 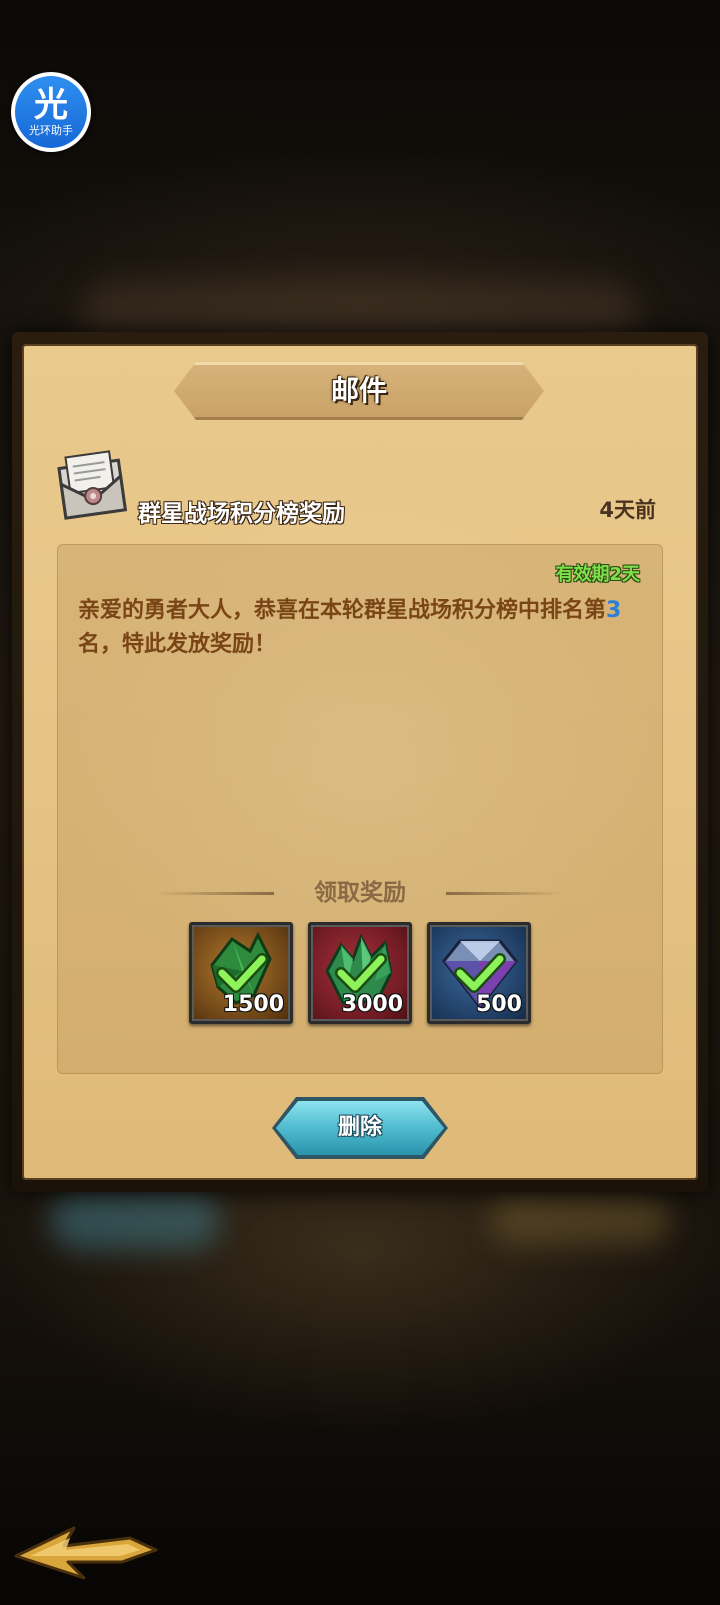 What do you see at coordinates (627, 510) in the screenshot?
I see `mail-received-time: 4天前` at bounding box center [627, 510].